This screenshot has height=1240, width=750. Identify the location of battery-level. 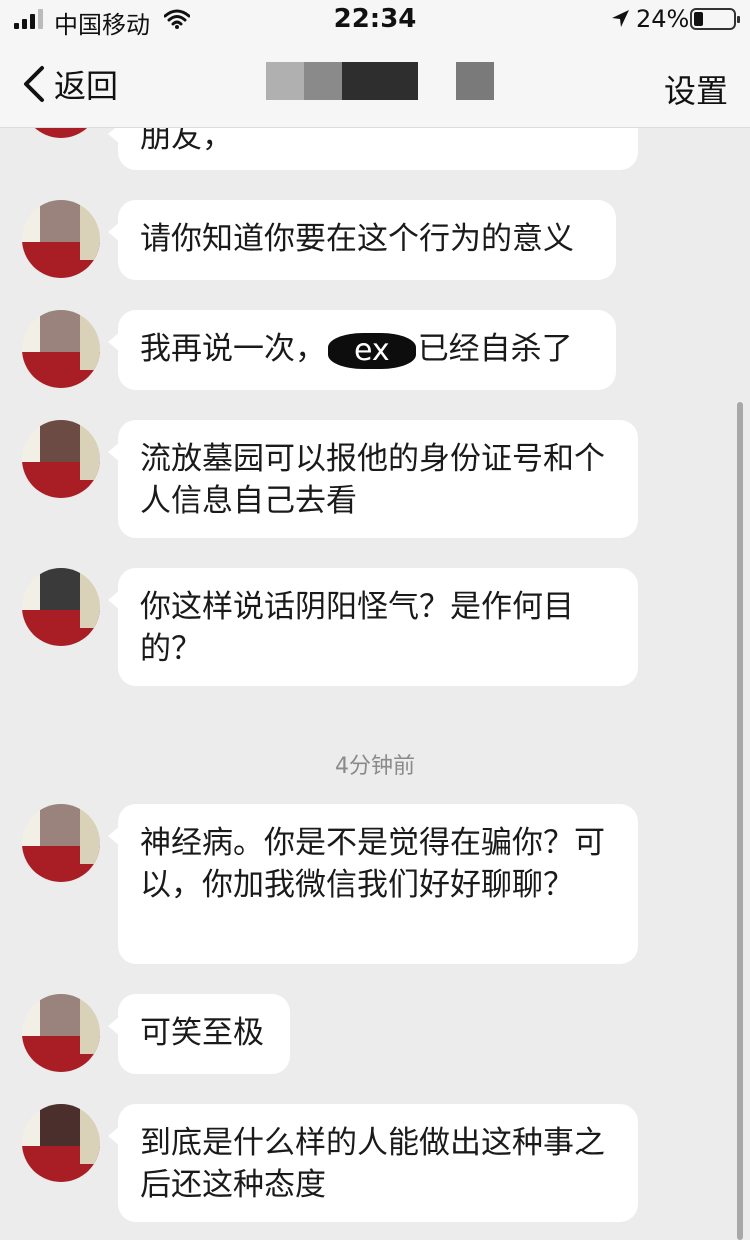
(698, 19).